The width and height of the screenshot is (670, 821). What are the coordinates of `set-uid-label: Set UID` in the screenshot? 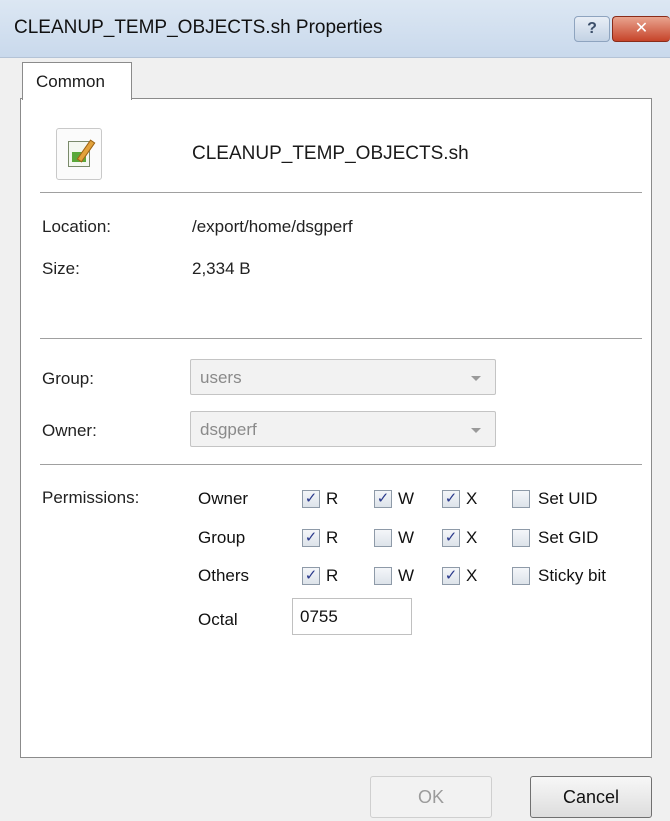 It's located at (568, 498).